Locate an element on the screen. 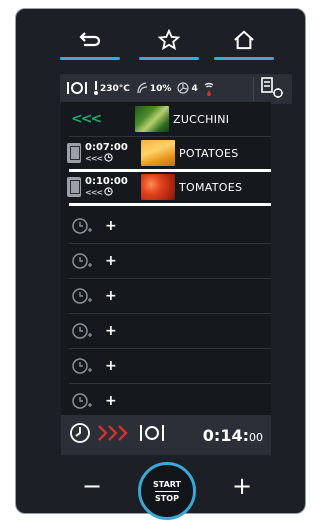  progress-chevrons-red is located at coordinates (115, 435).